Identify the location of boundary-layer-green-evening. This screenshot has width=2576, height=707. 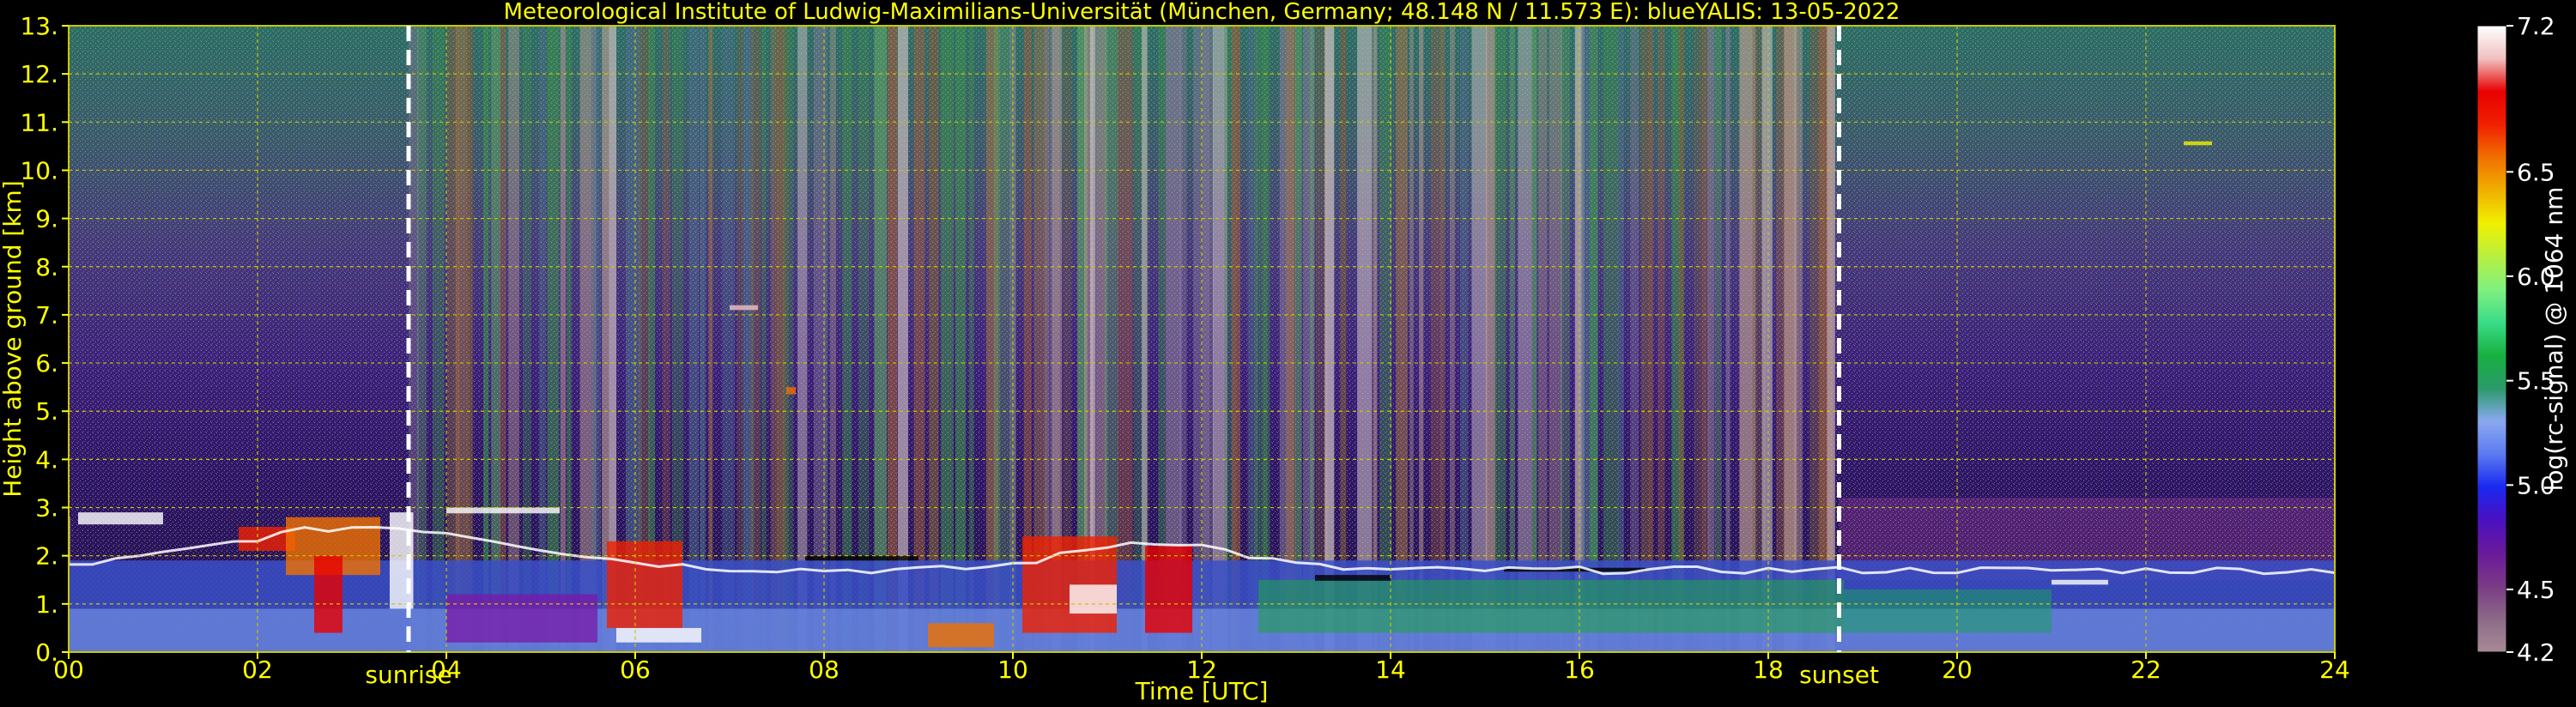
(1948, 611).